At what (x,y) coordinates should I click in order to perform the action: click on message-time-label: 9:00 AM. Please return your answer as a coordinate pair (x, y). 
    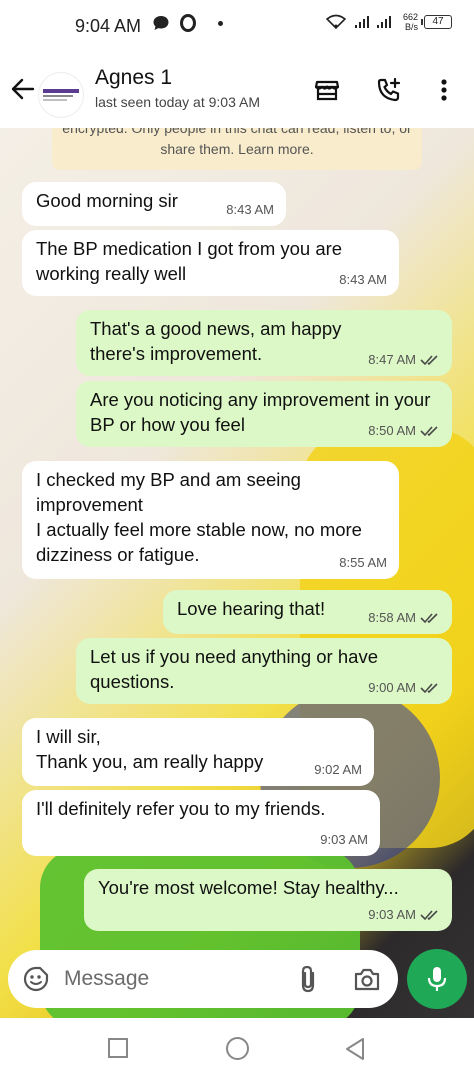
    Looking at the image, I should click on (392, 687).